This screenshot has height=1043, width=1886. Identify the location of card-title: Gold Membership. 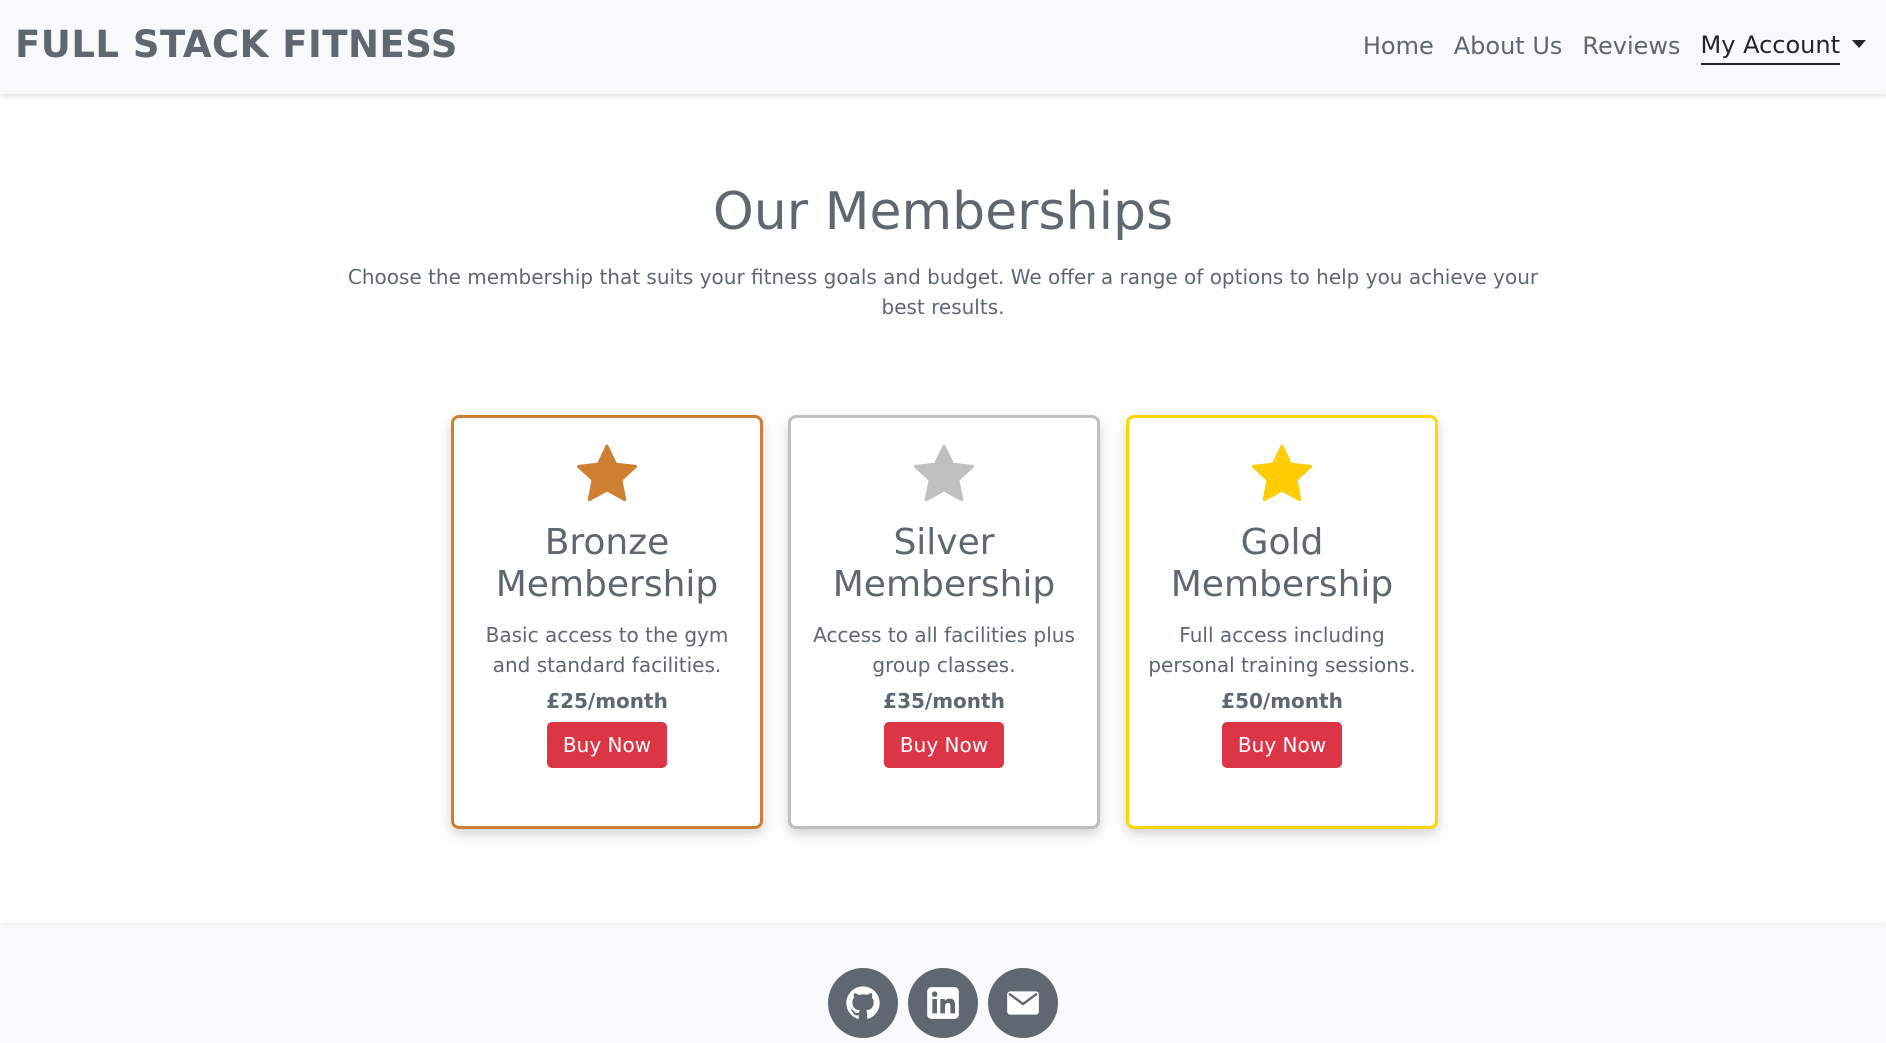
(1282, 563).